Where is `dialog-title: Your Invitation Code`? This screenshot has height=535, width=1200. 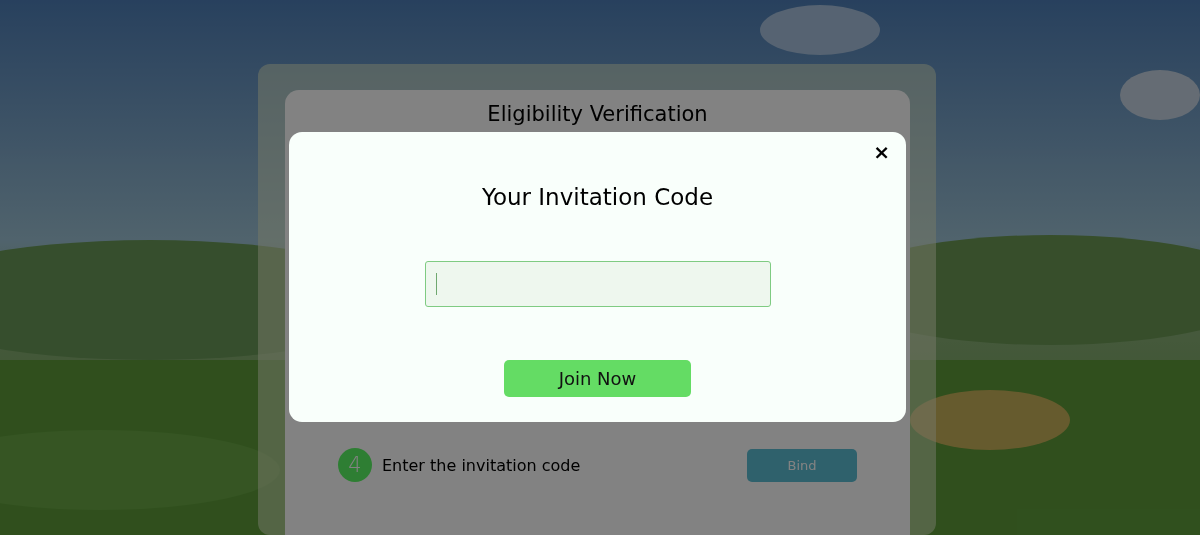 dialog-title: Your Invitation Code is located at coordinates (597, 197).